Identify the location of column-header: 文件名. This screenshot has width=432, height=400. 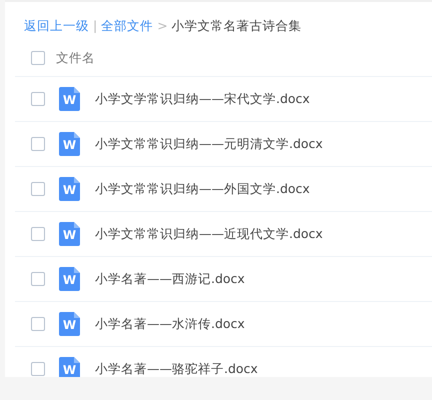
(75, 58).